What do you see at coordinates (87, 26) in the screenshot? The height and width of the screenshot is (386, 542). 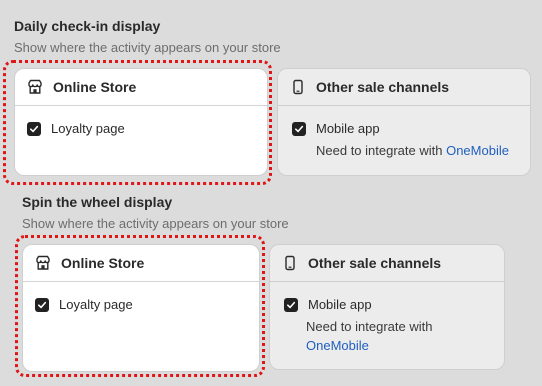 I see `daily-section-title: Daily check-in display` at bounding box center [87, 26].